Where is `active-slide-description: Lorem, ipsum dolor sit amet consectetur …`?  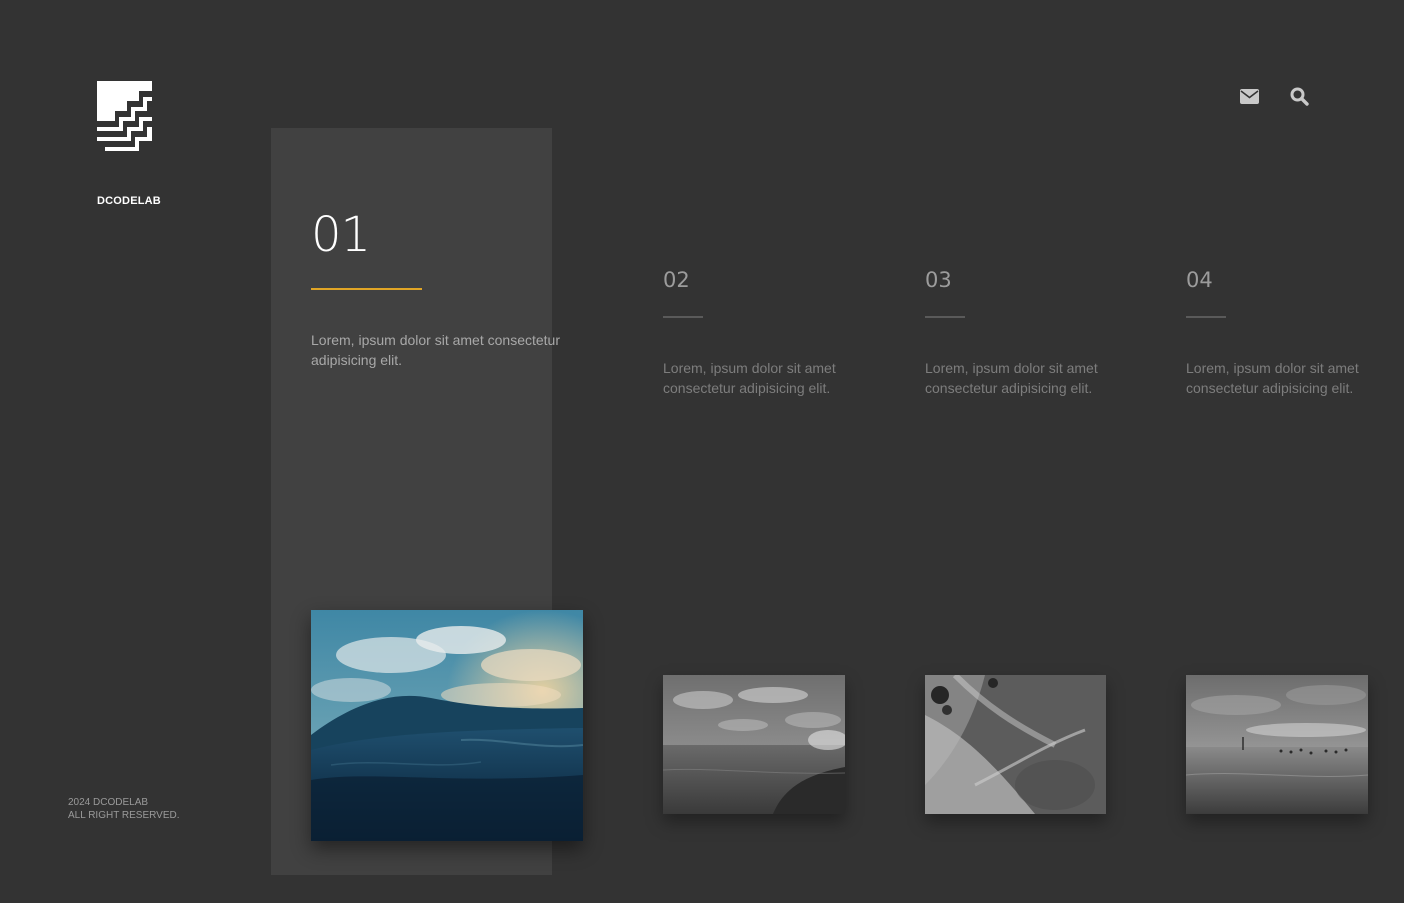 active-slide-description: Lorem, ipsum dolor sit amet consectetur … is located at coordinates (435, 350).